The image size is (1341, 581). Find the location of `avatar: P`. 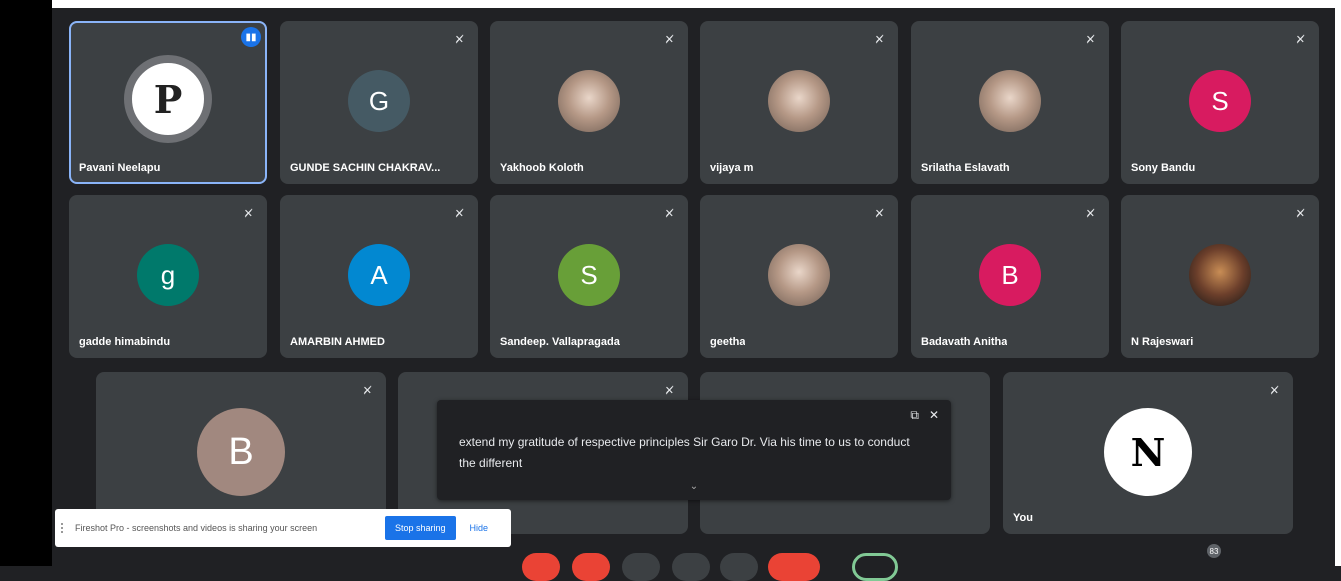

avatar: P is located at coordinates (168, 99).